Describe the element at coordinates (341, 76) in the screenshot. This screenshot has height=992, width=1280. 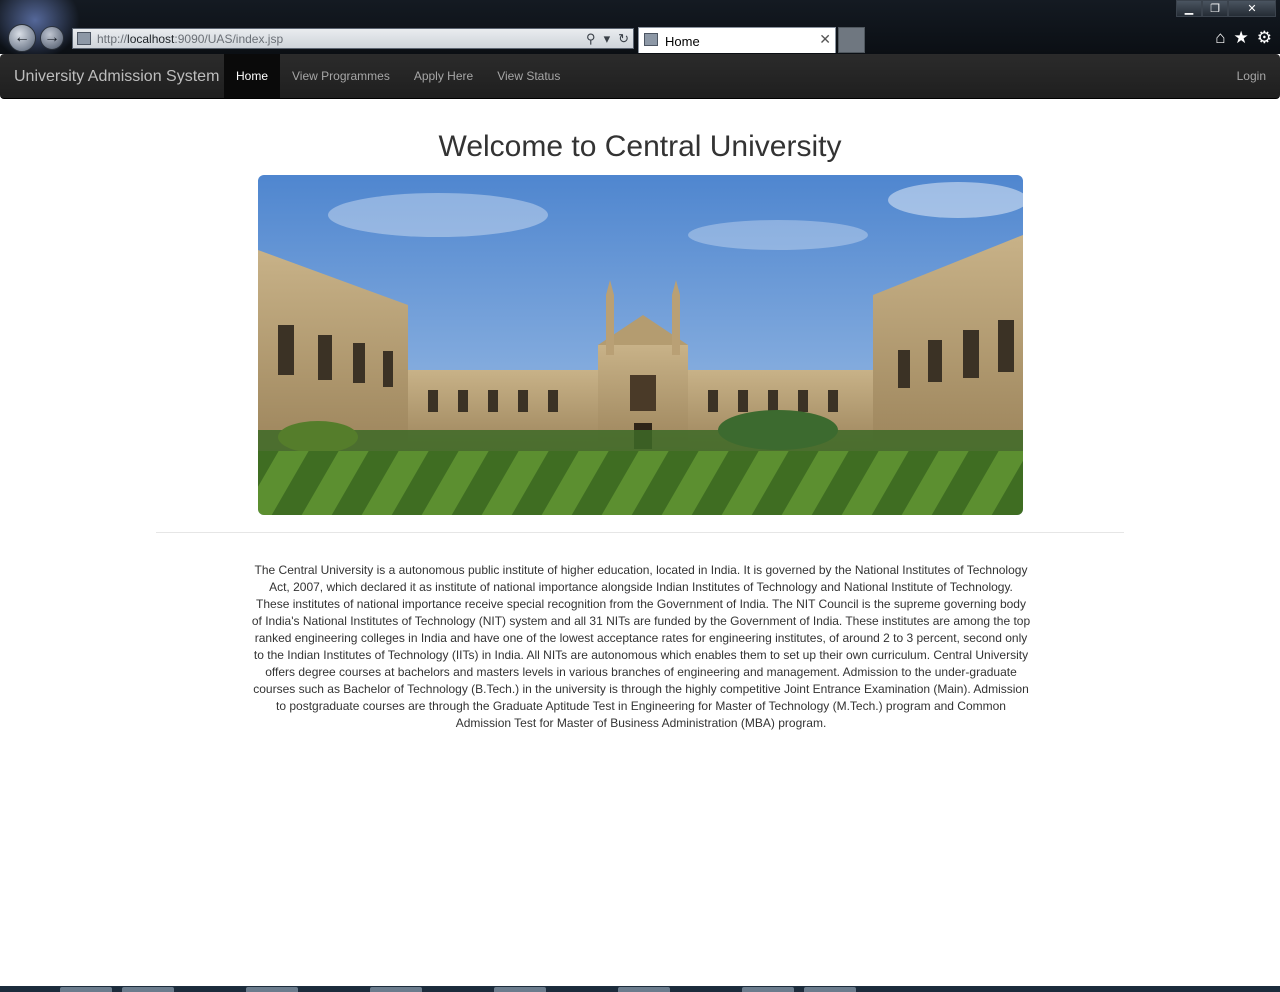
I see `nav-view-programmes: View Programmes` at that location.